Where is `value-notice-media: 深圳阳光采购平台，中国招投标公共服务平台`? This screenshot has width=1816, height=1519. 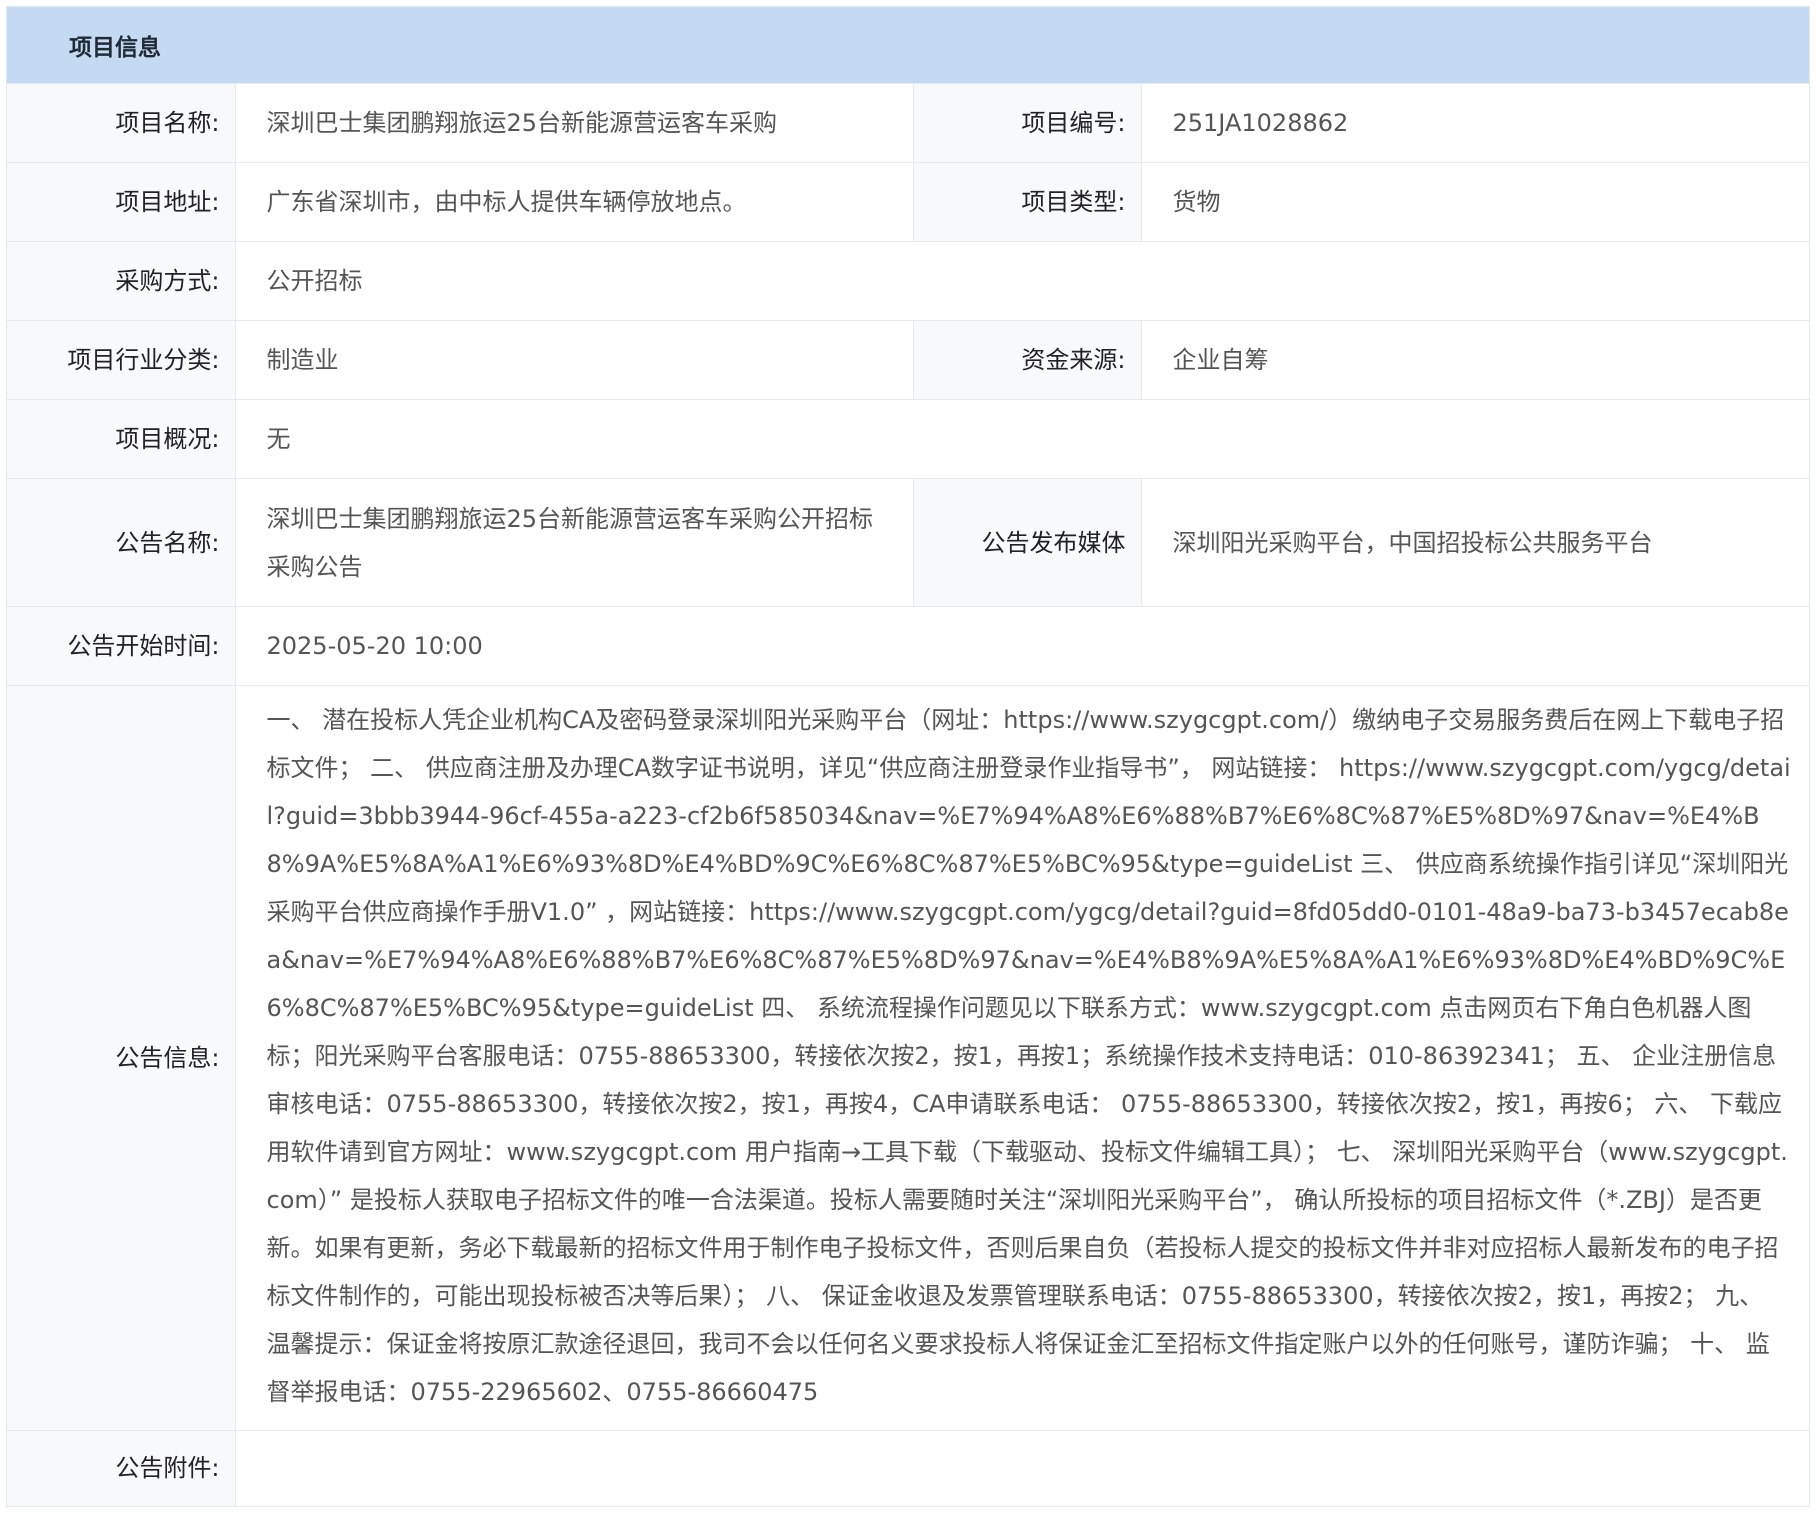
value-notice-media: 深圳阳光采购平台，中国招投标公共服务平台 is located at coordinates (1475, 542).